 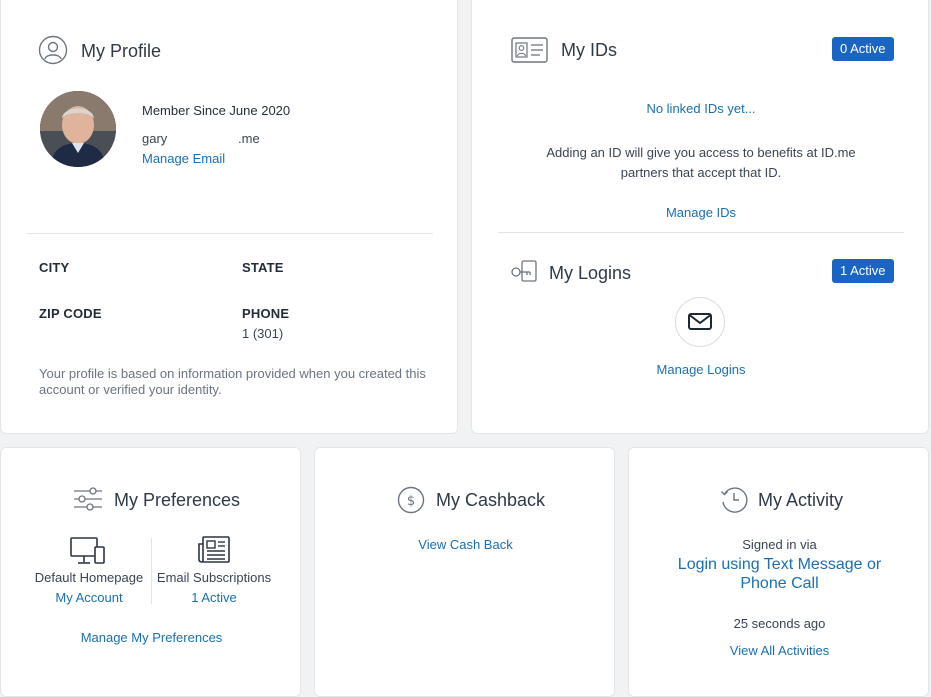 What do you see at coordinates (53, 50) in the screenshot?
I see `user-icon` at bounding box center [53, 50].